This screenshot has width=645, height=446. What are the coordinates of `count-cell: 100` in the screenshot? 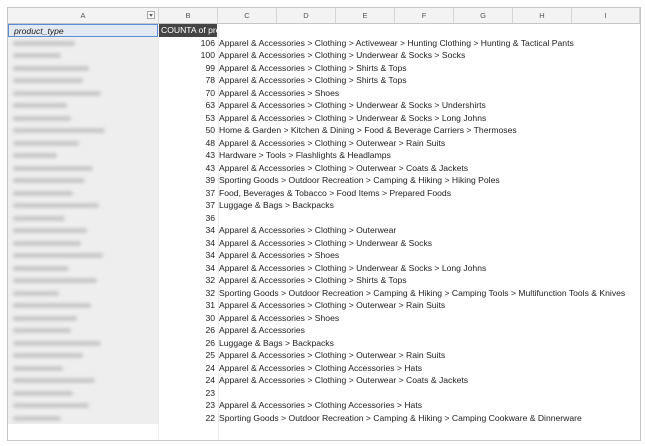 It's located at (188, 55).